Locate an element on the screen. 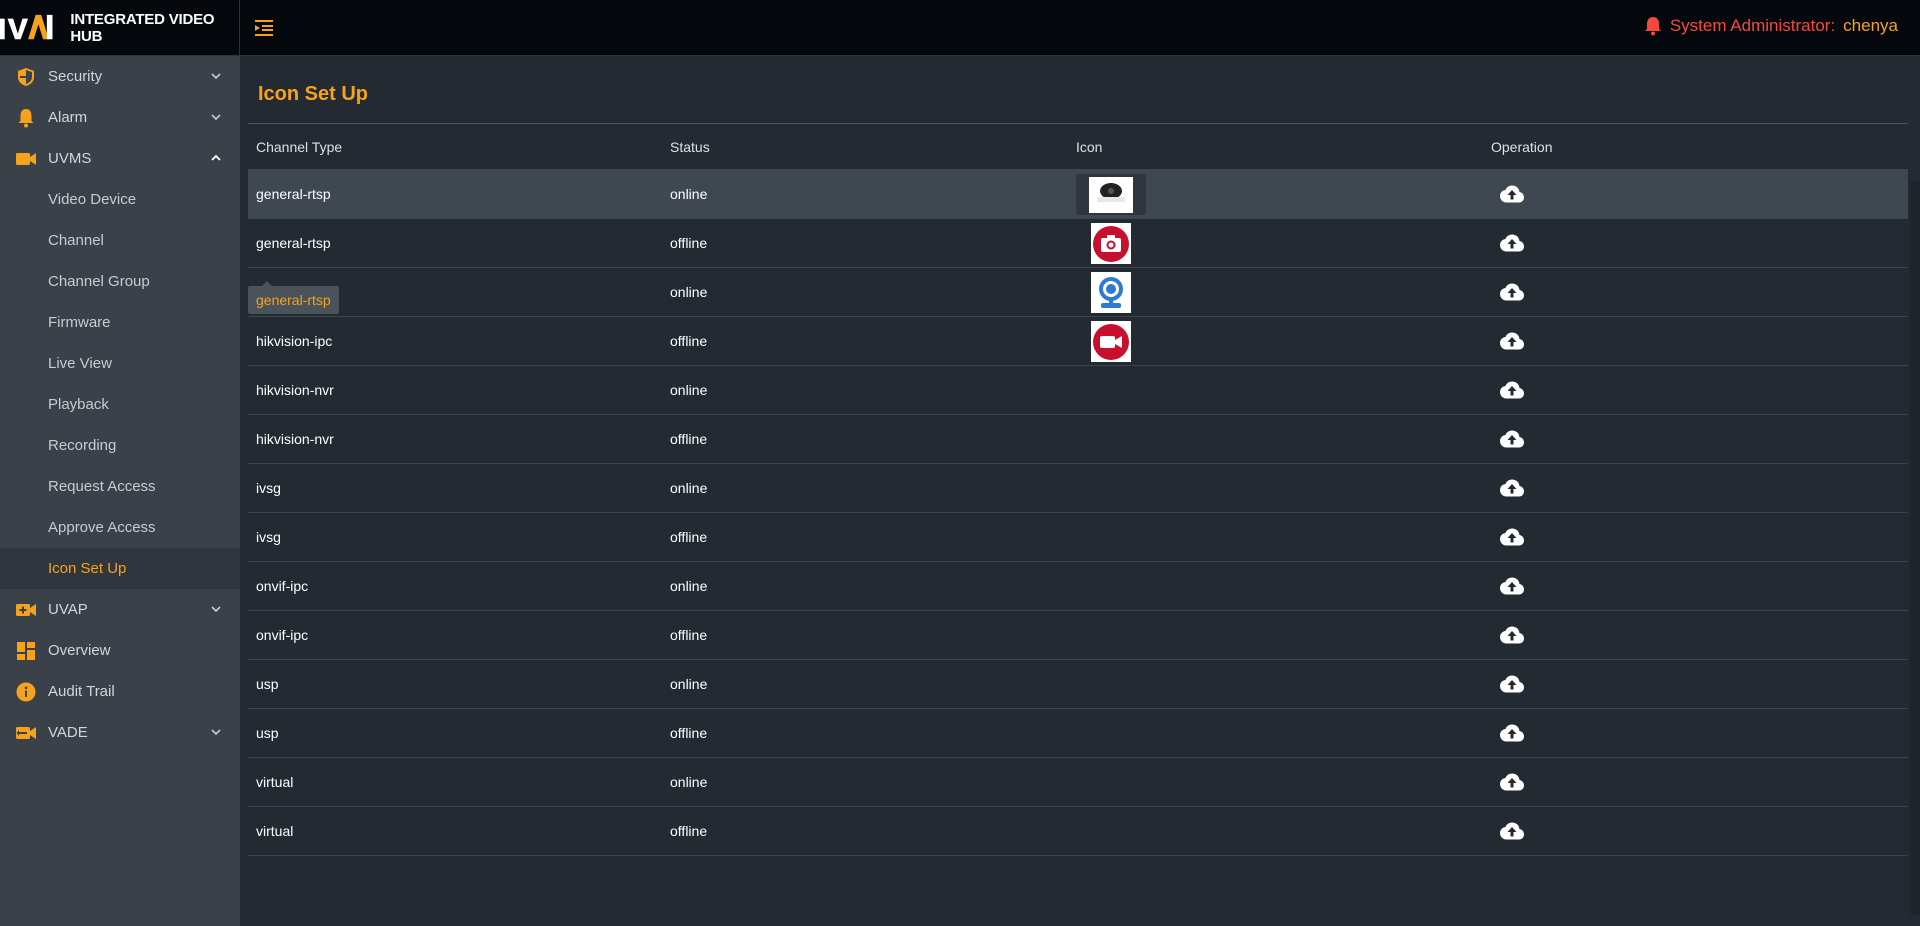 Image resolution: width=1920 pixels, height=926 pixels. video-add-icon is located at coordinates (26, 610).